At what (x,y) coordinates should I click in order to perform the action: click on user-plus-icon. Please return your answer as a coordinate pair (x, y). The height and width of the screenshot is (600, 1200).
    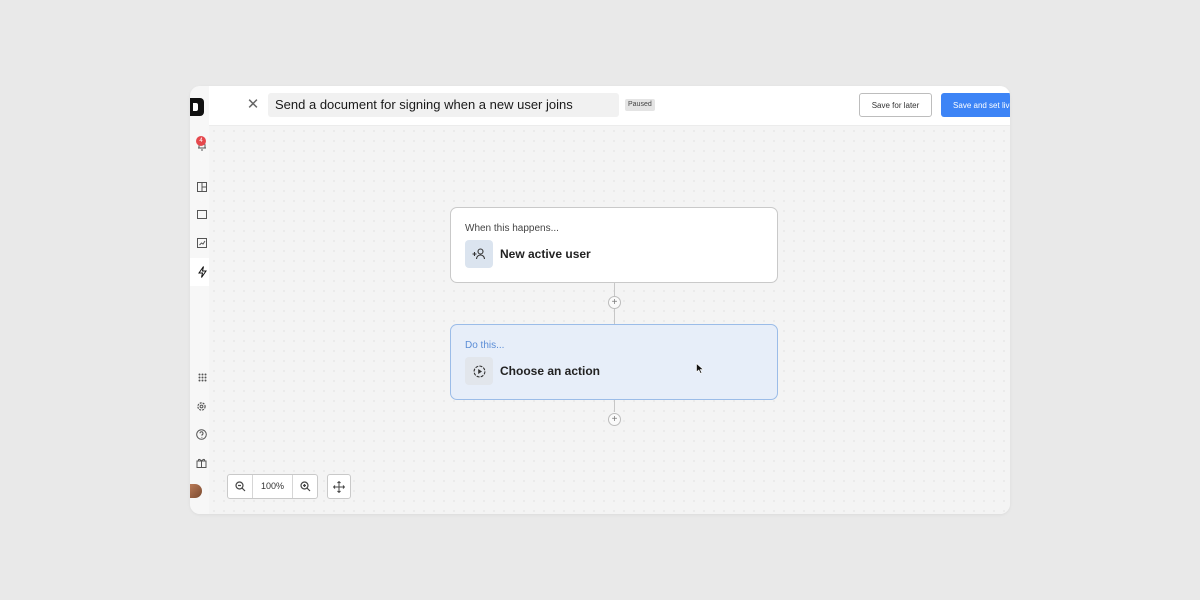
    Looking at the image, I should click on (479, 254).